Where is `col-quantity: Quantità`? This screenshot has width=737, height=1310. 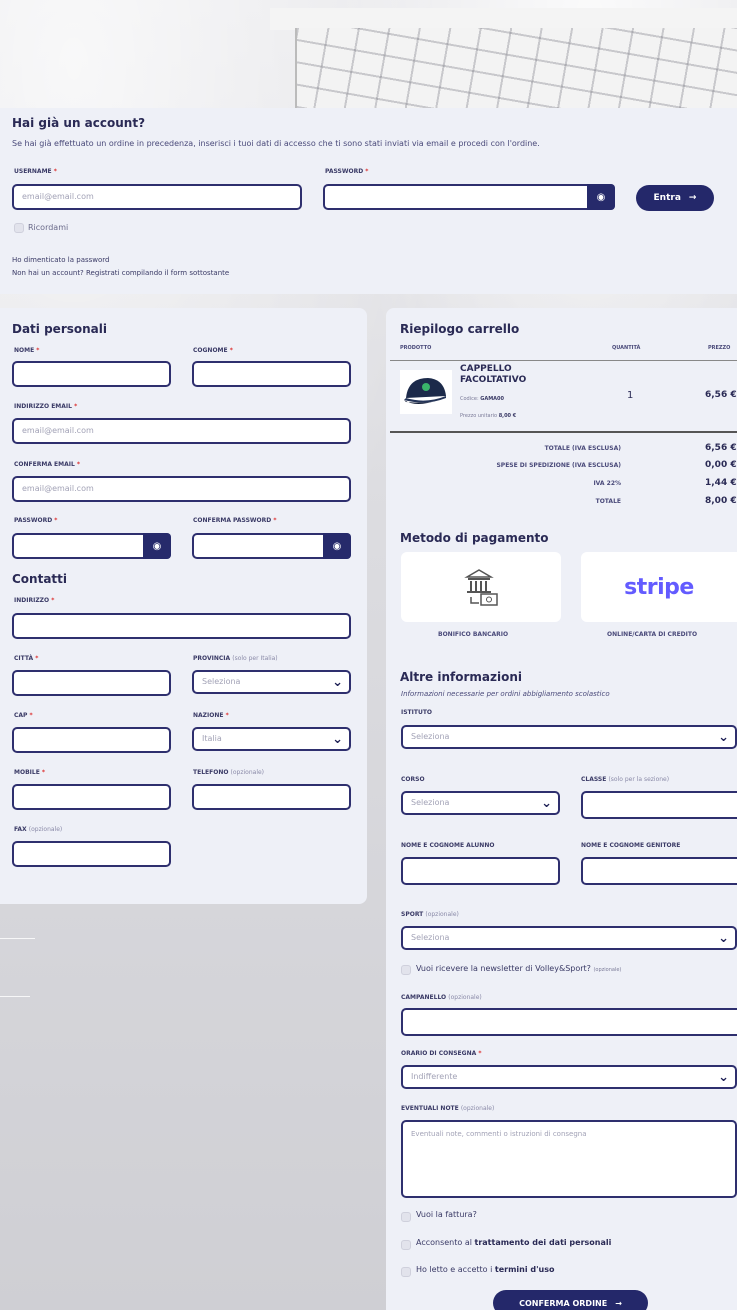
col-quantity: Quantità is located at coordinates (626, 348).